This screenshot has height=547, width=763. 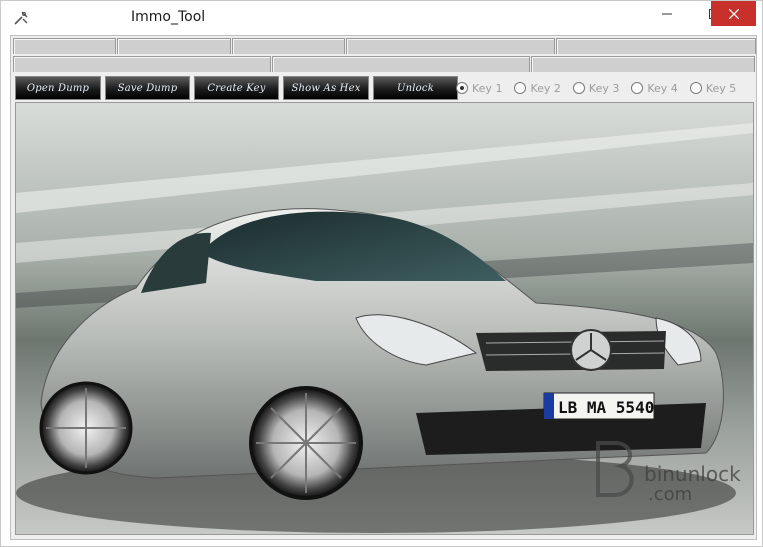 I want to click on title-bar: Immo_Tool, so click(x=381, y=17).